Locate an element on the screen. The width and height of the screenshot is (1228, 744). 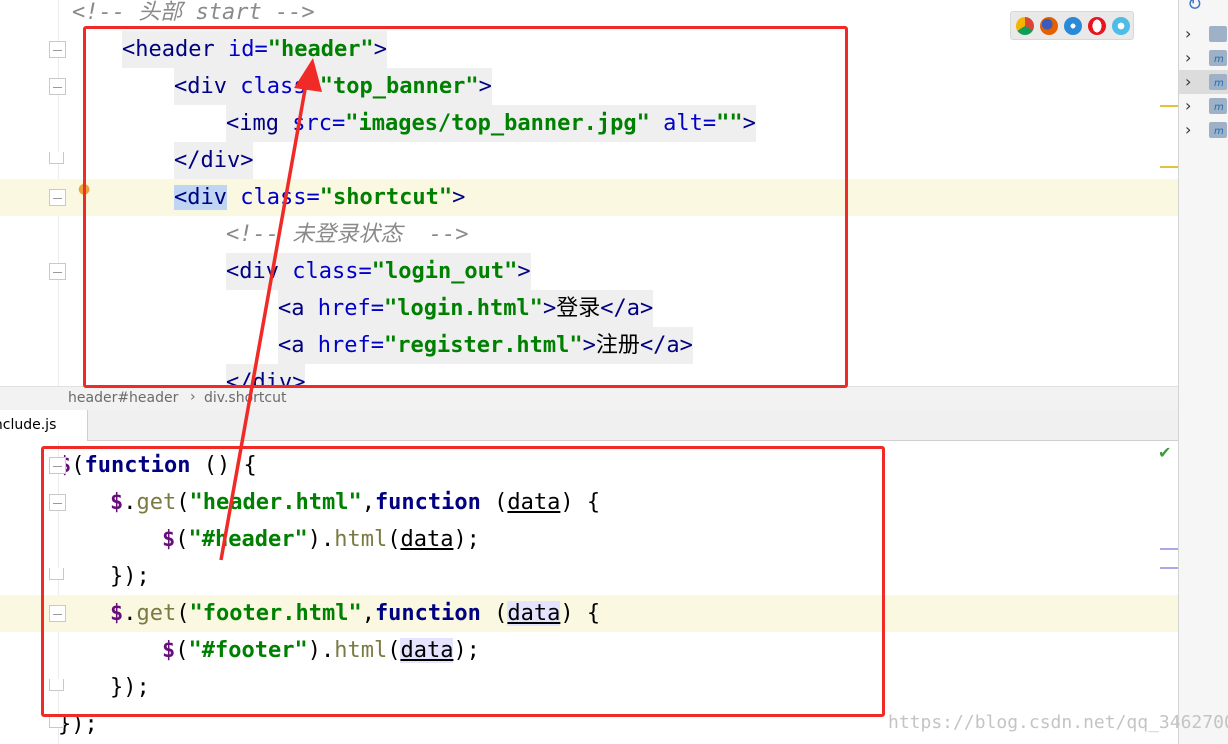
tab-include-js: include.js is located at coordinates (44, 425).